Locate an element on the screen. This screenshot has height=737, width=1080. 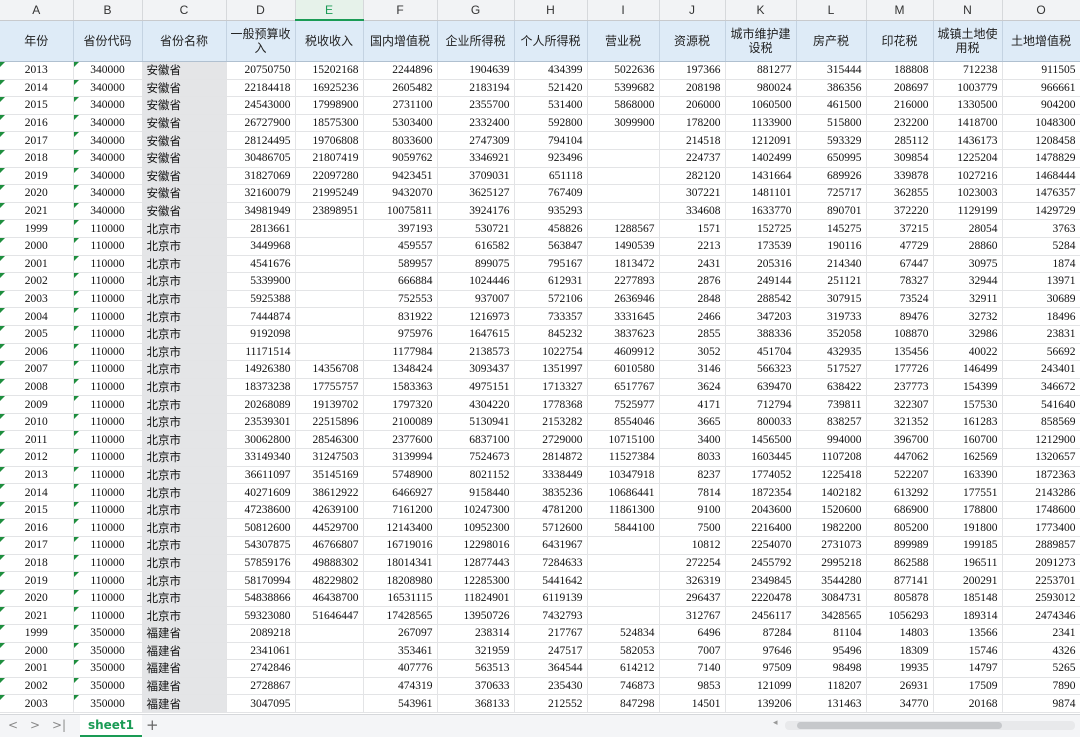
table-cell: 2006 is located at coordinates (37, 352).